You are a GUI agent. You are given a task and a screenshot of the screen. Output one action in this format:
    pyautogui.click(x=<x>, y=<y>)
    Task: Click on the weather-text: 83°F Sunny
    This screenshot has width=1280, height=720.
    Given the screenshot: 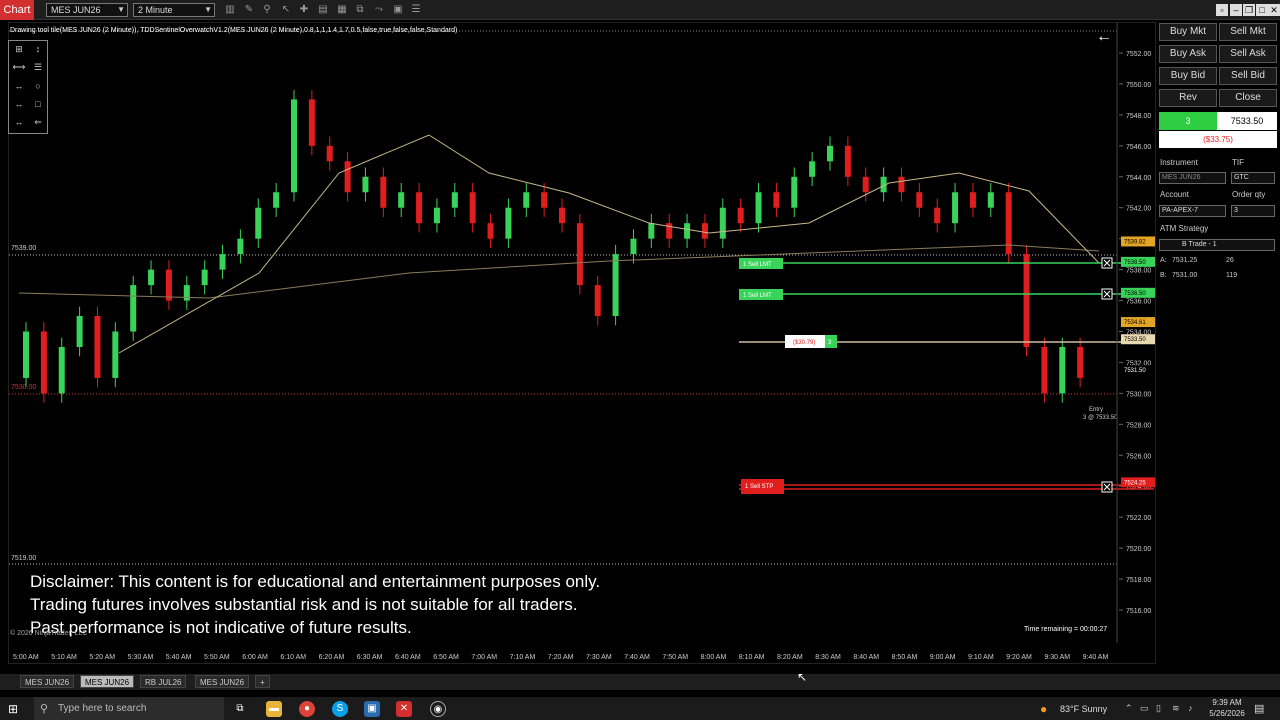 What is the action you would take?
    pyautogui.click(x=1083, y=709)
    